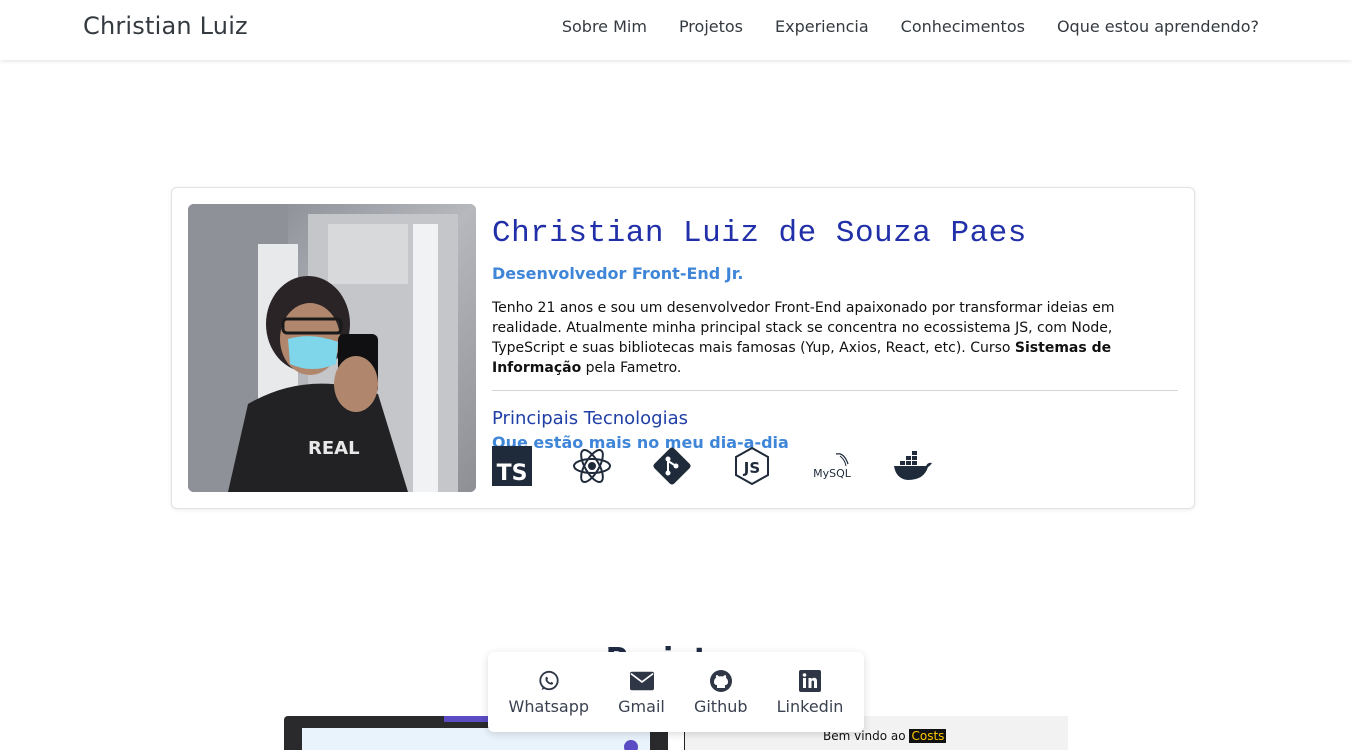 The width and height of the screenshot is (1352, 750). What do you see at coordinates (676, 692) in the screenshot?
I see `contact-bar: Whatsapp Gmail Github Linkedin` at bounding box center [676, 692].